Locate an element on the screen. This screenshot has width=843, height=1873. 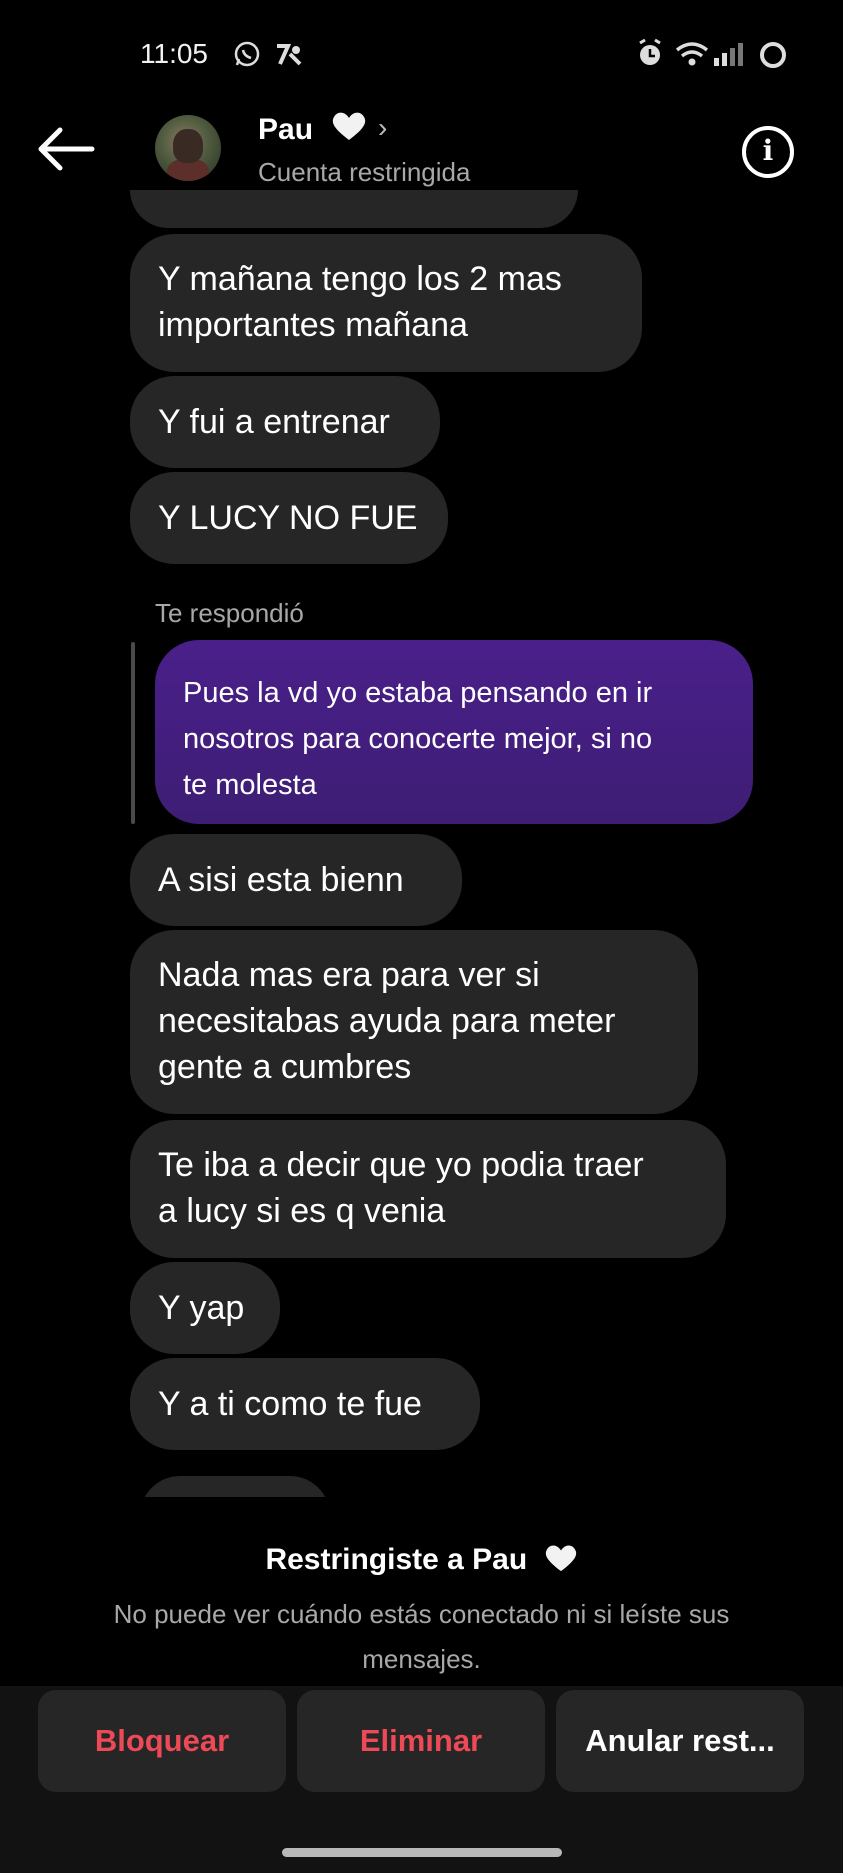
restriction-title-text: Restringiste a Pau is located at coordinates (396, 1559).